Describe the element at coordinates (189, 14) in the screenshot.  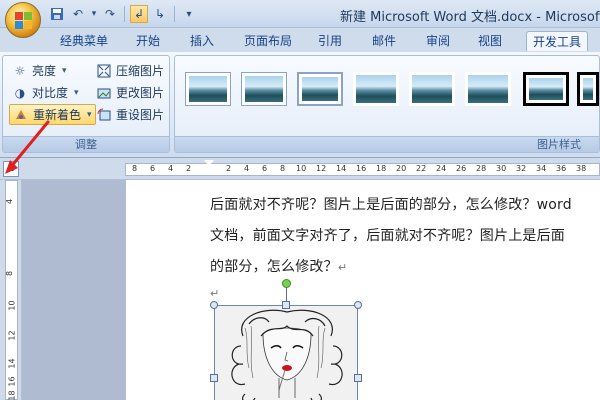
I see `customize-qat-icon: ▾` at that location.